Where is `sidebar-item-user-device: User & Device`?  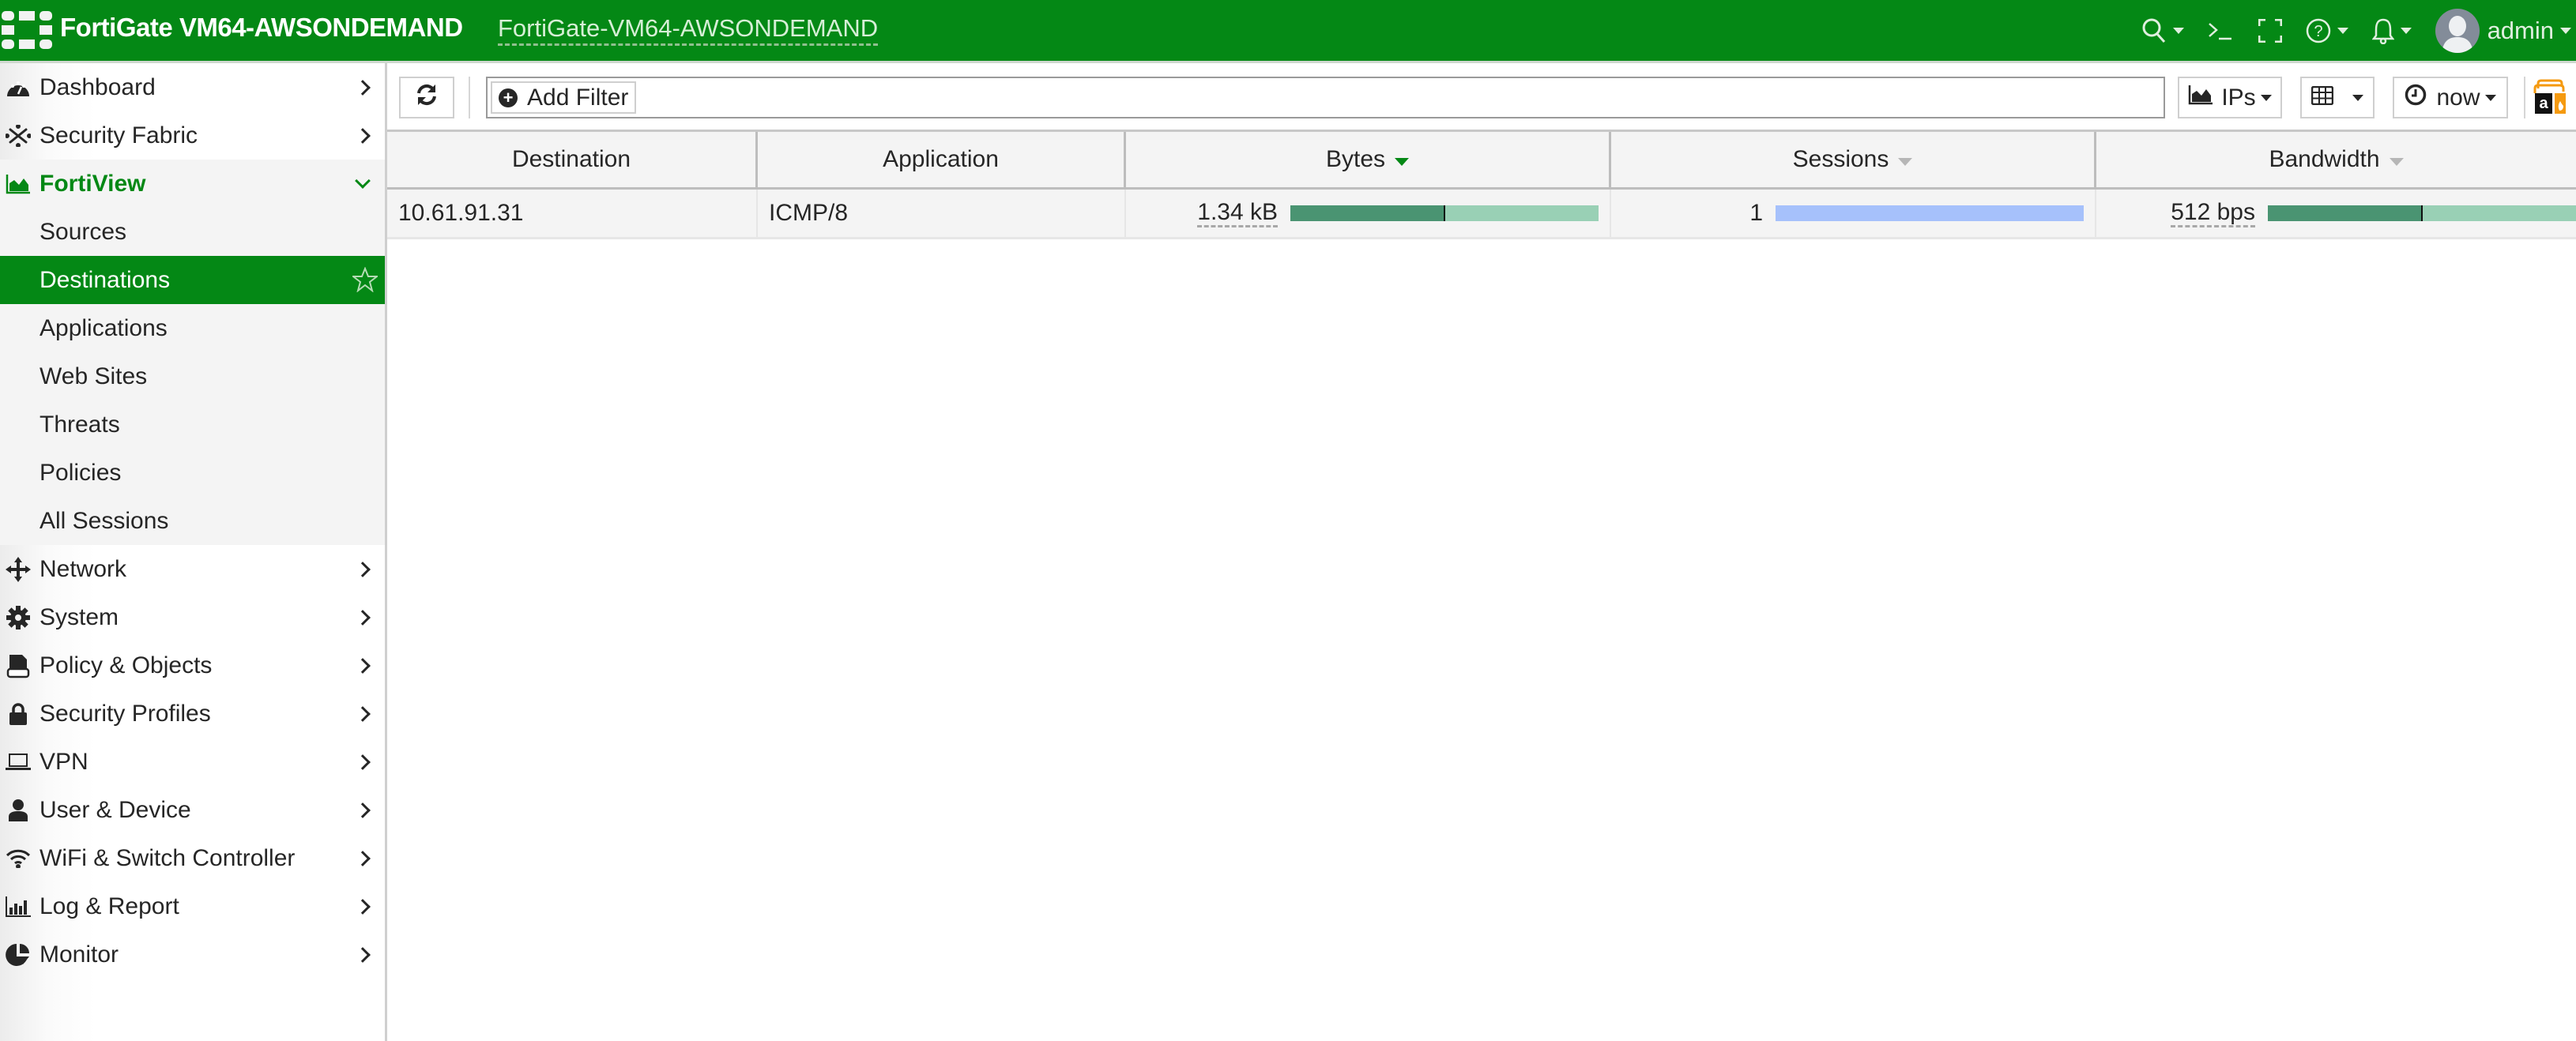
sidebar-item-user-device: User & Device is located at coordinates (192, 810).